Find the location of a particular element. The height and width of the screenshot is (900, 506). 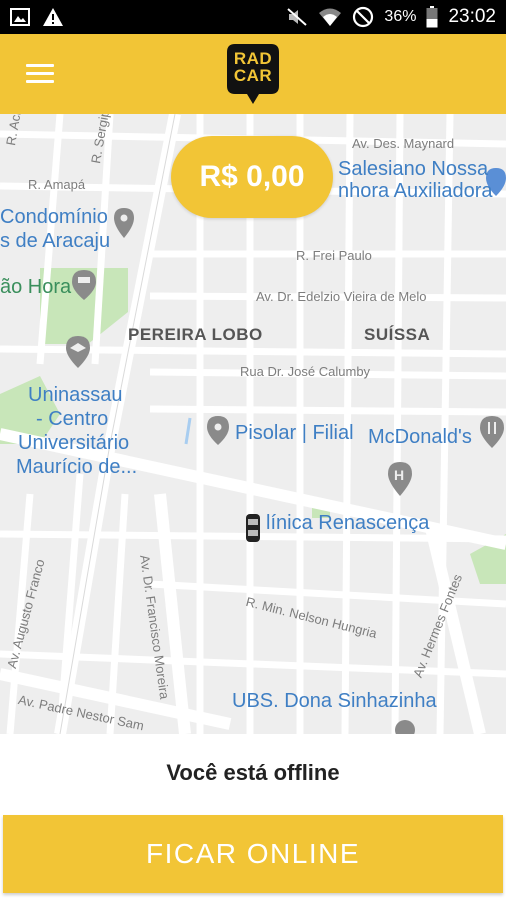

poi-label: Uninassau is located at coordinates (75, 395).